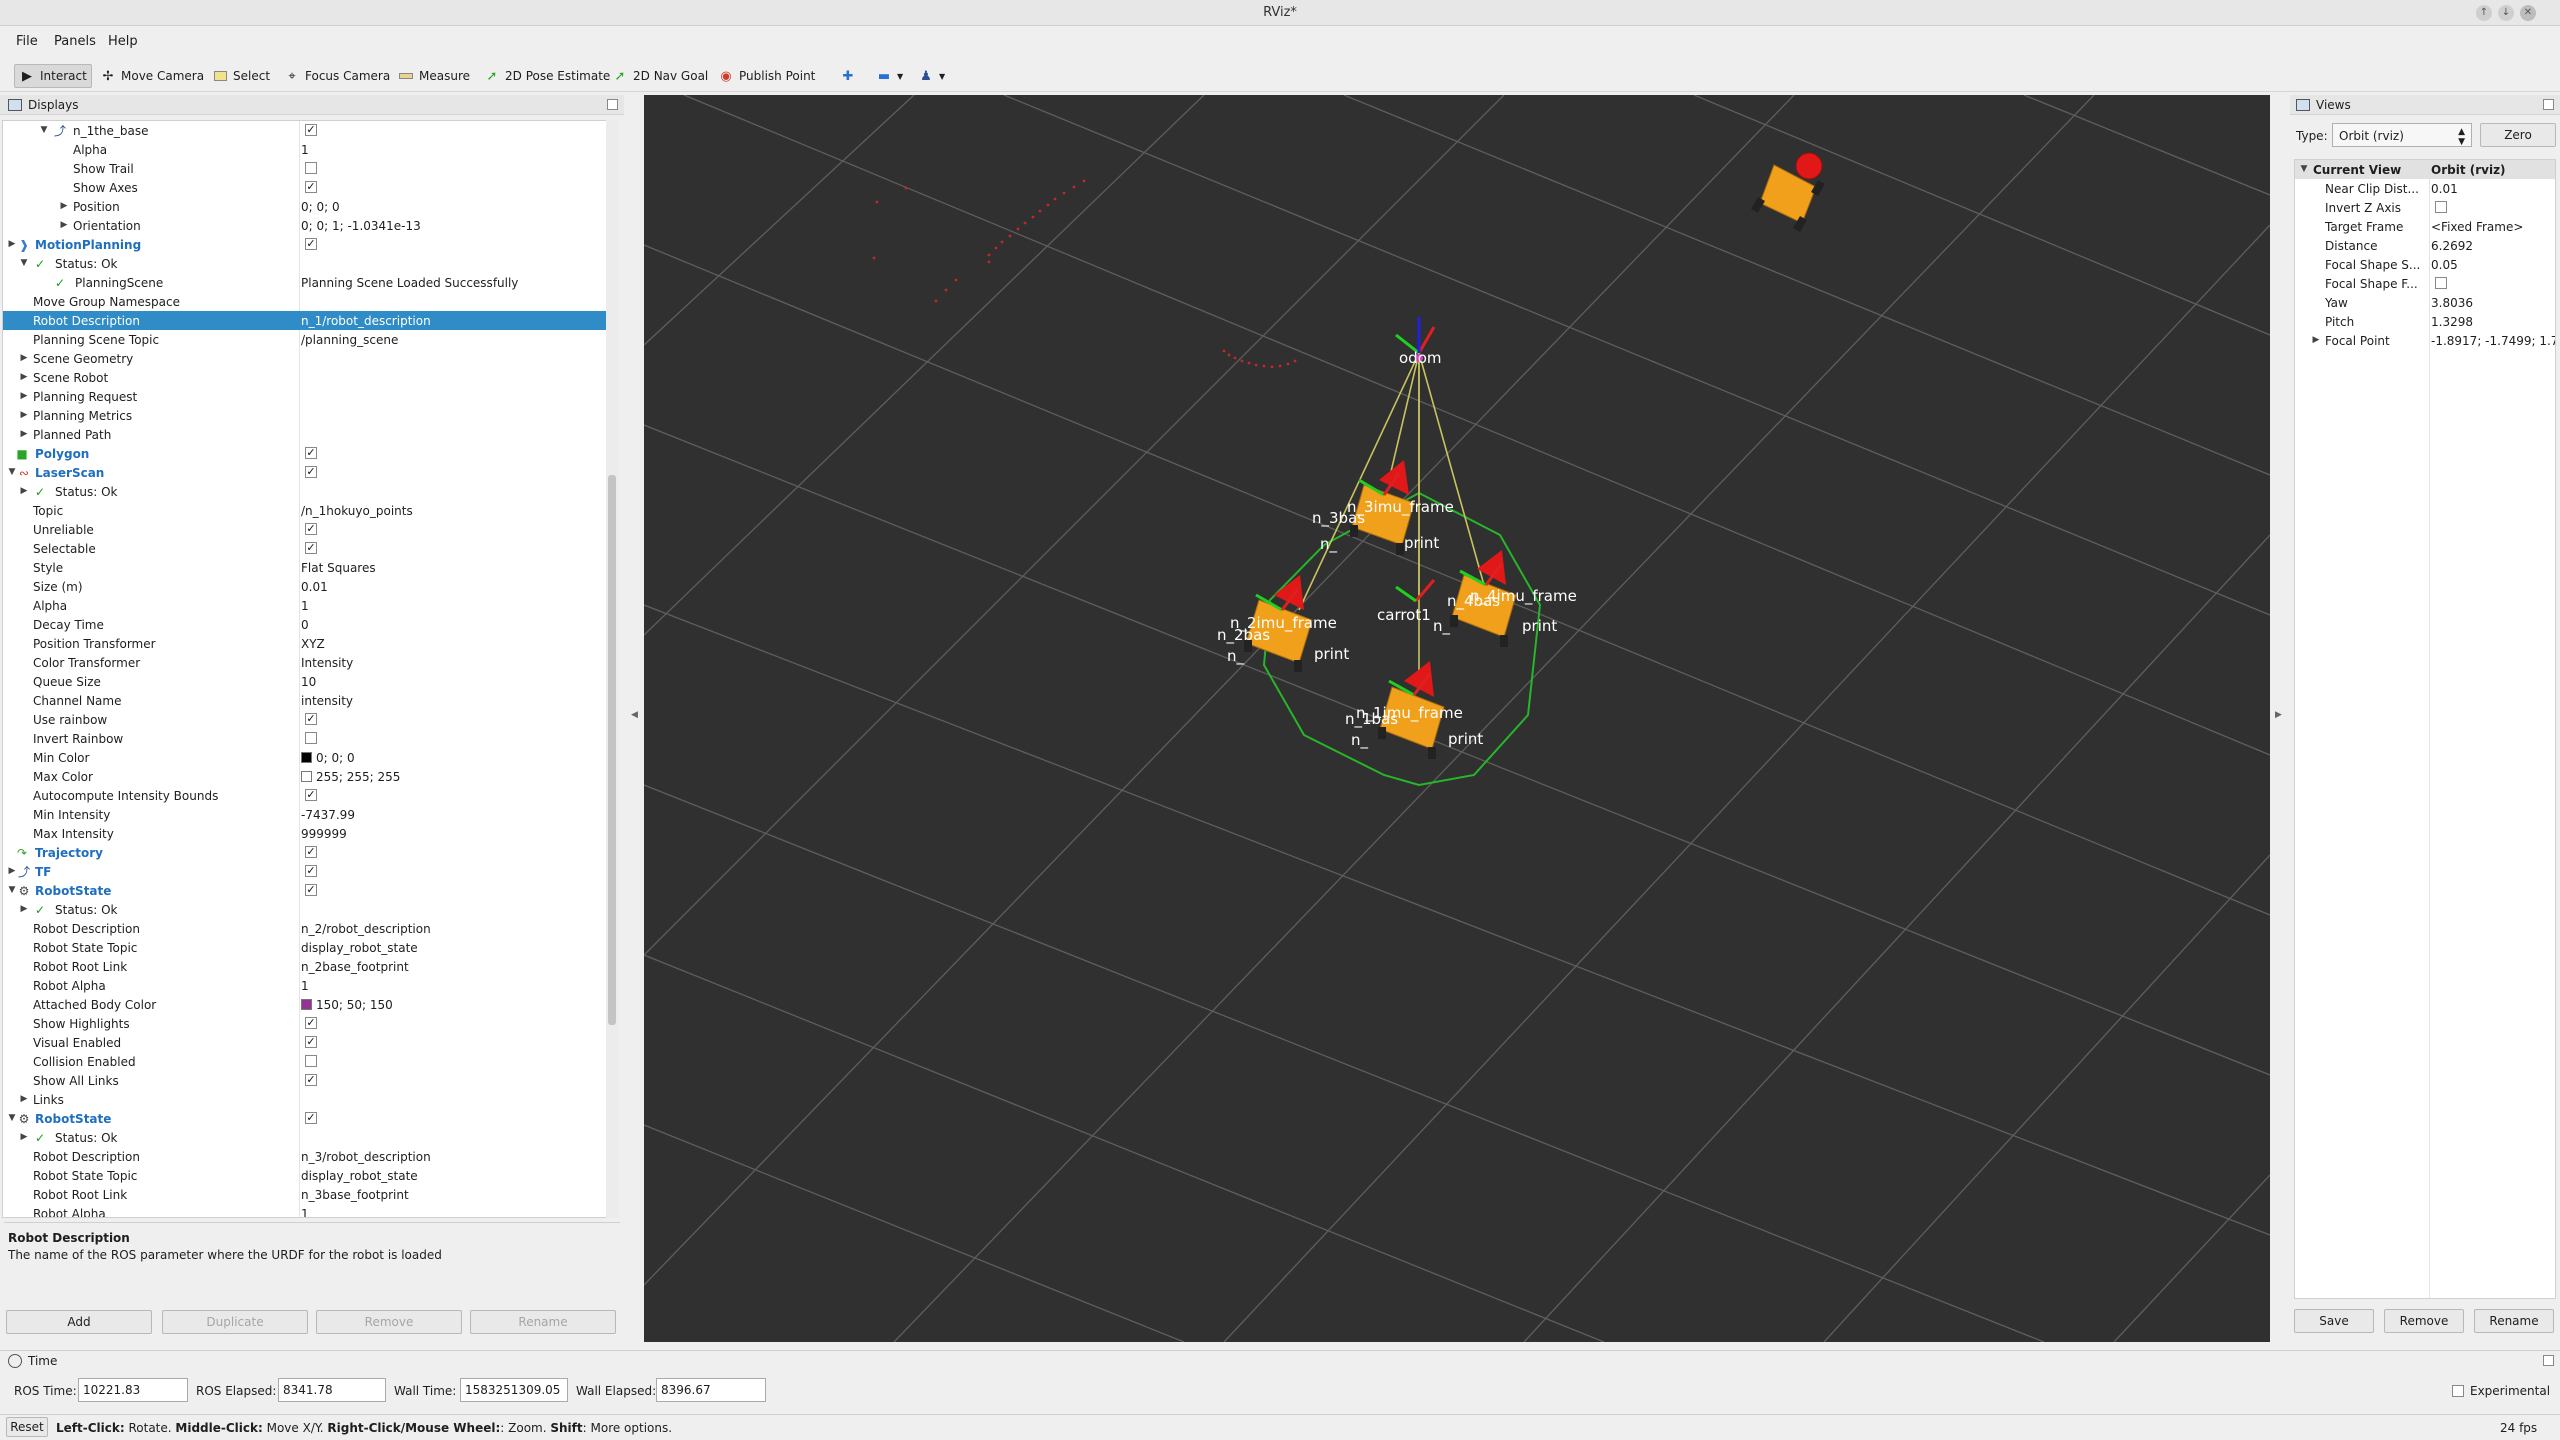 The width and height of the screenshot is (2560, 1440). I want to click on tree-row: Size (m) 0.01, so click(305, 586).